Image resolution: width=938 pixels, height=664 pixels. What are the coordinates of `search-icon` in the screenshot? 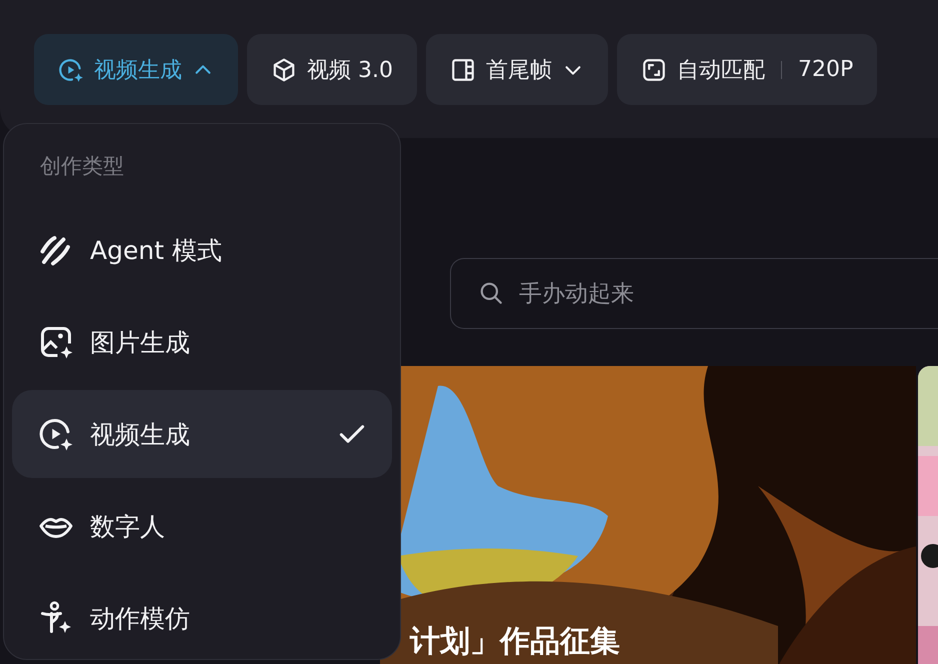 It's located at (491, 293).